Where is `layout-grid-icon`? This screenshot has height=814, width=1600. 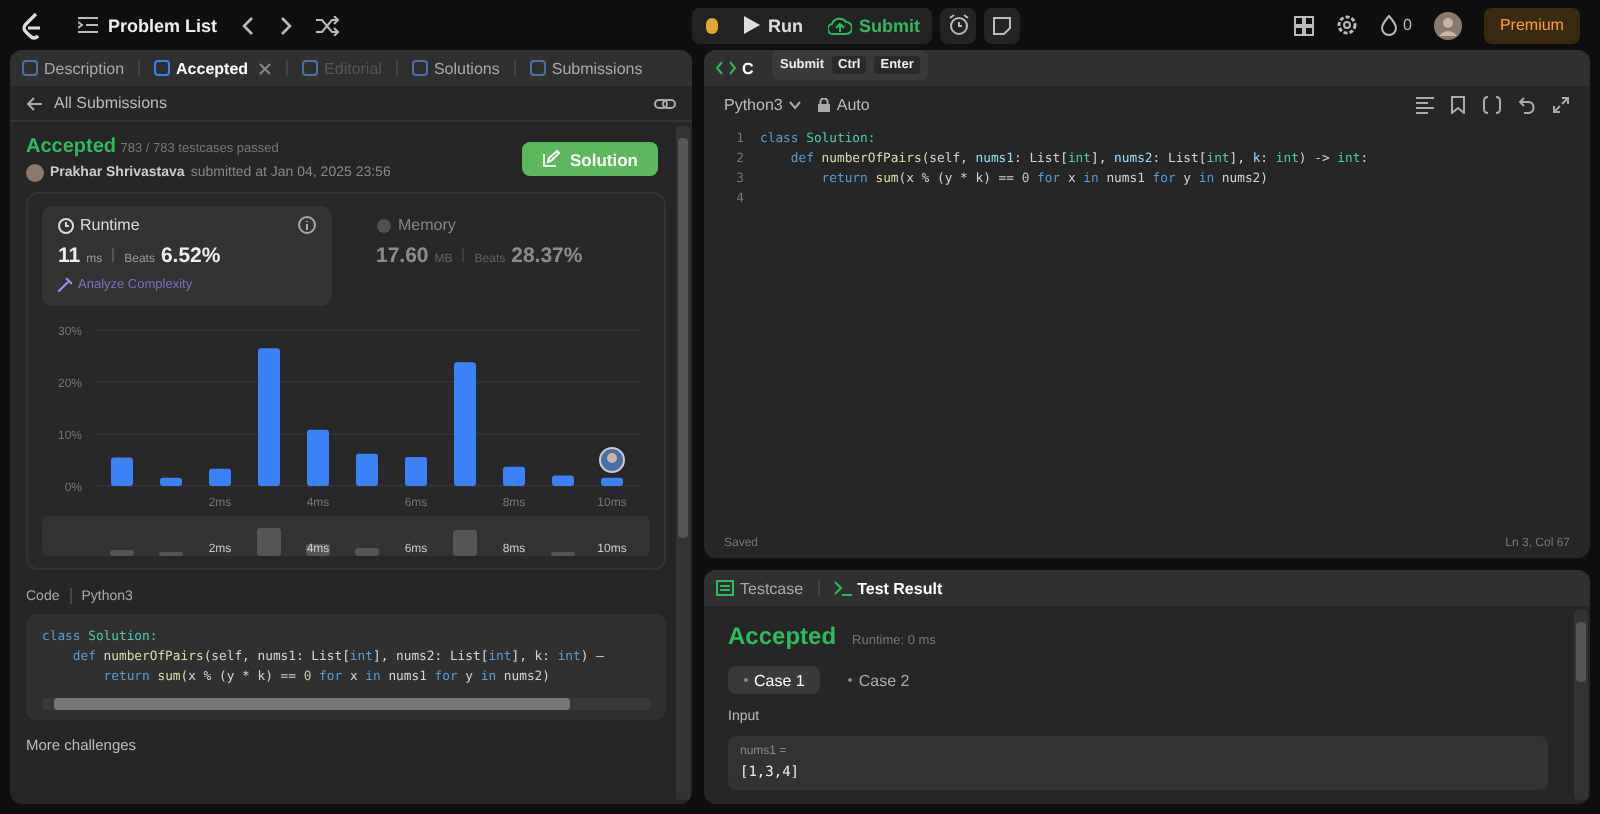
layout-grid-icon is located at coordinates (1303, 25).